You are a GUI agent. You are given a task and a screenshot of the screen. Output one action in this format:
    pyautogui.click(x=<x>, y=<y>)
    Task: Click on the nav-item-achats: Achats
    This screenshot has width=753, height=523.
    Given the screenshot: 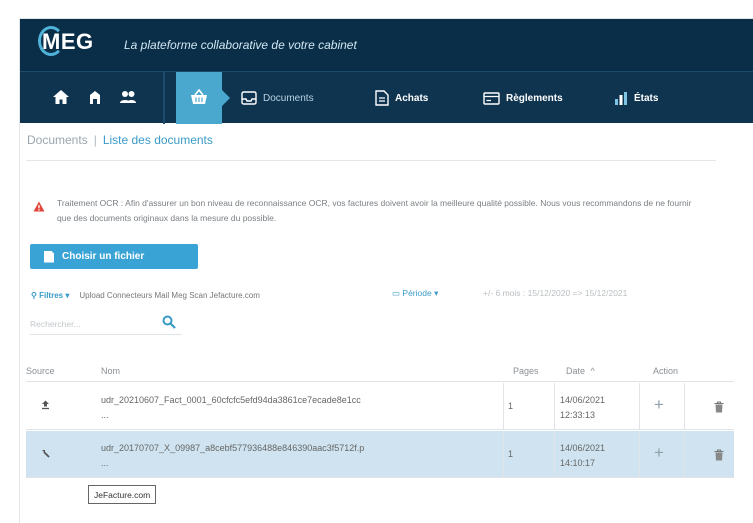 What is the action you would take?
    pyautogui.click(x=401, y=98)
    